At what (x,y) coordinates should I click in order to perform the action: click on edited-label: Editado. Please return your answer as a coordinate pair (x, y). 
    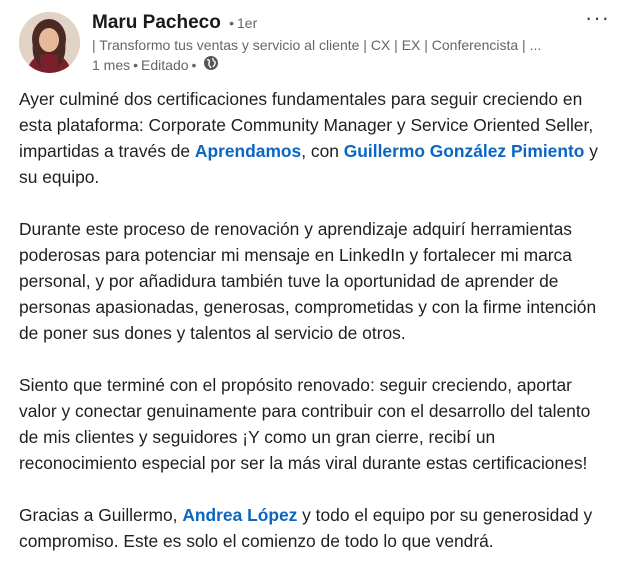
    Looking at the image, I should click on (165, 65).